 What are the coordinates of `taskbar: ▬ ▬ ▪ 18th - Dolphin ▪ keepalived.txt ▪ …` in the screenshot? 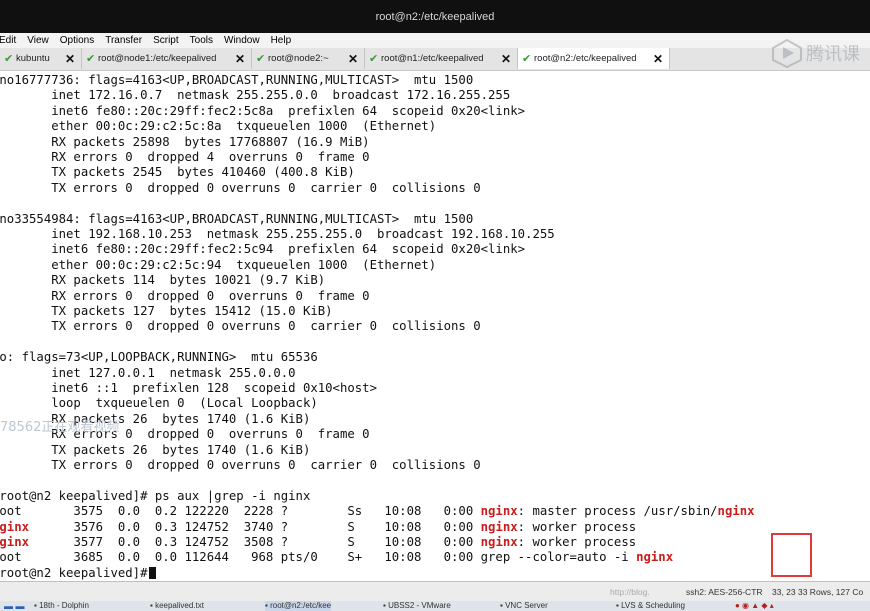 It's located at (435, 606).